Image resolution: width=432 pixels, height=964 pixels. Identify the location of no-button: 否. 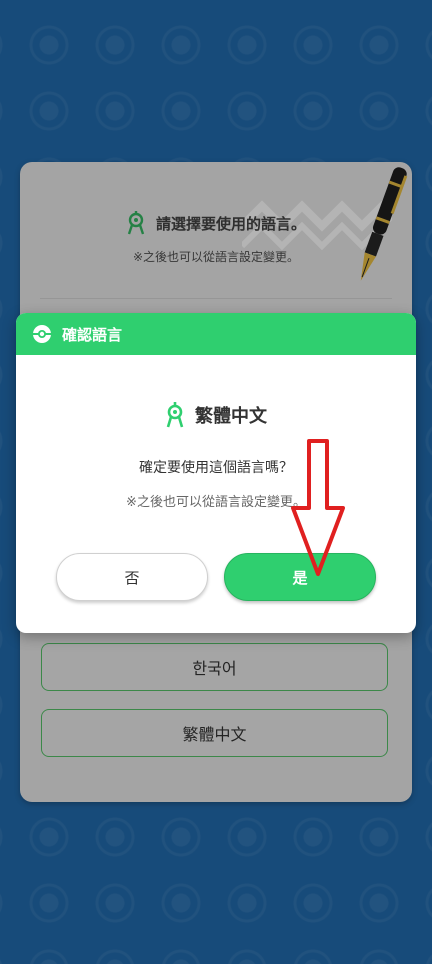
(132, 577).